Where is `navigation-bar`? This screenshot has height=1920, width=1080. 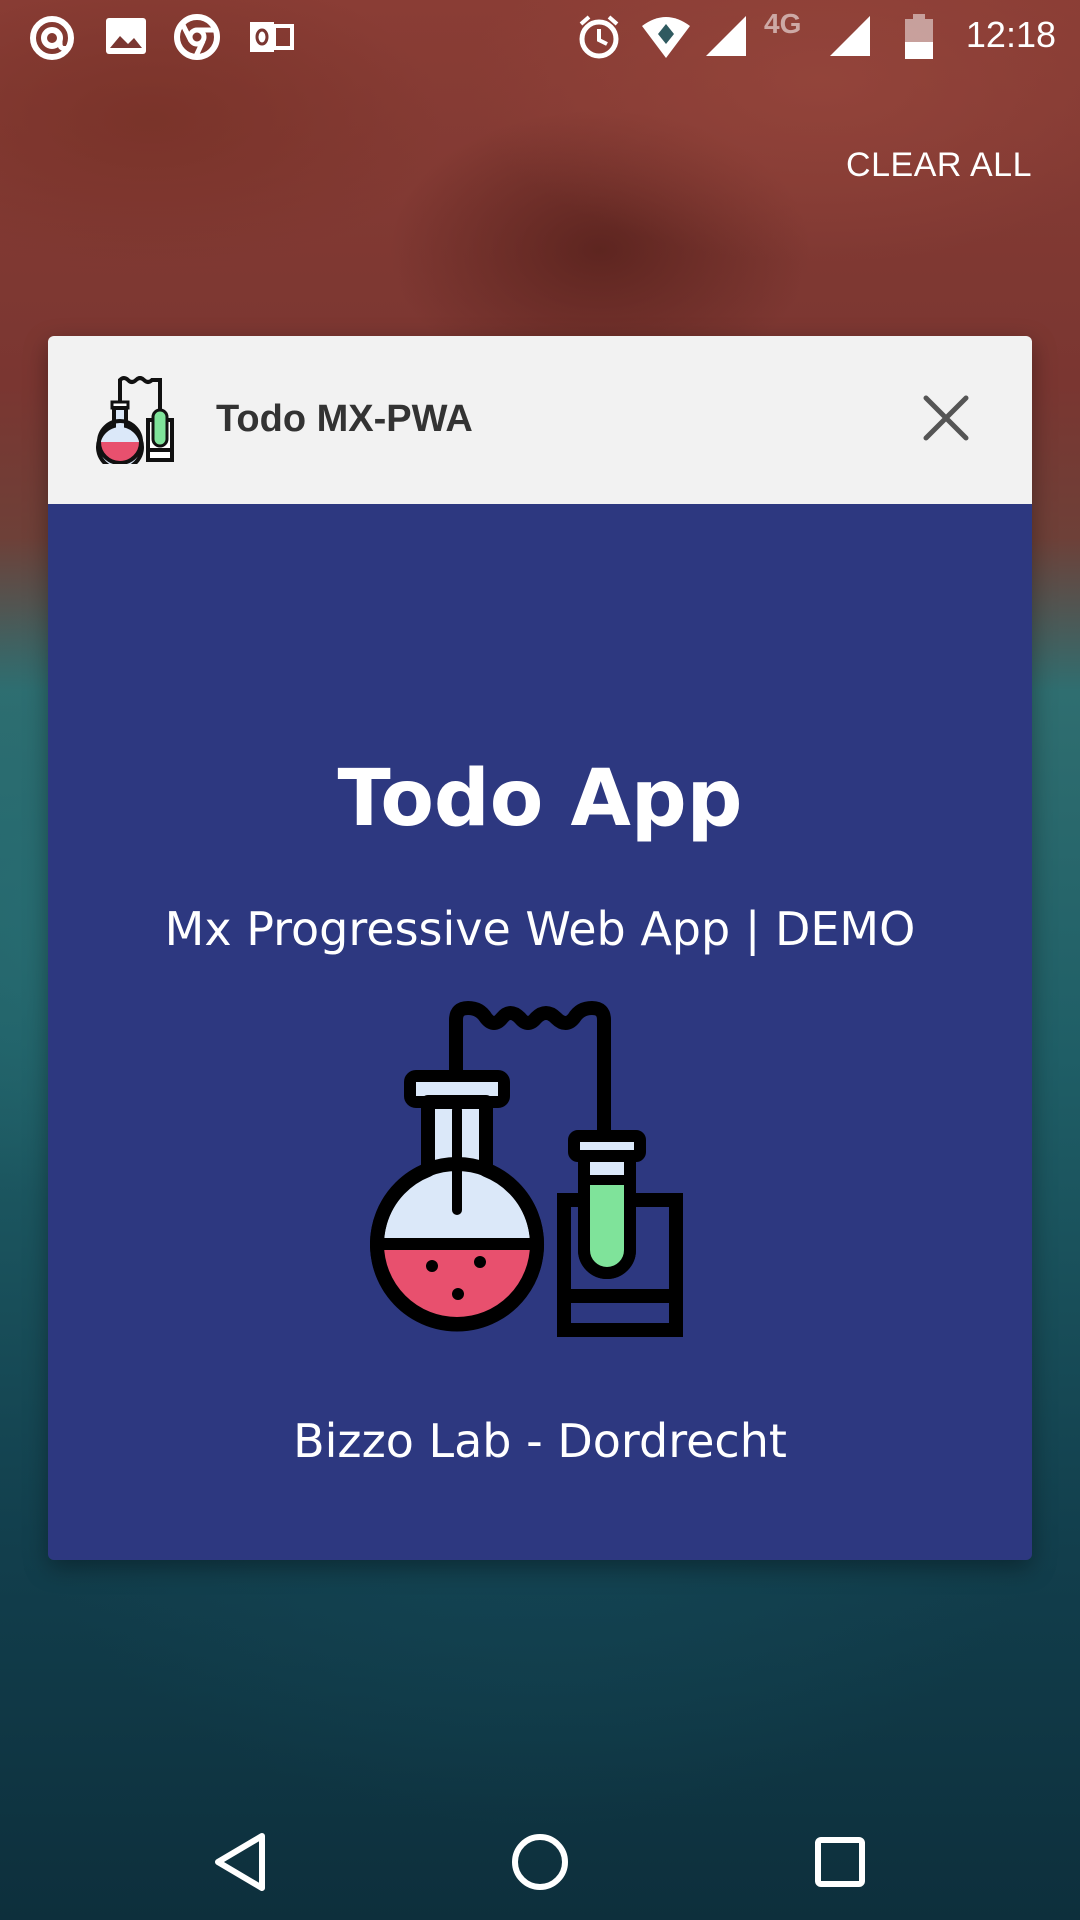 navigation-bar is located at coordinates (540, 1860).